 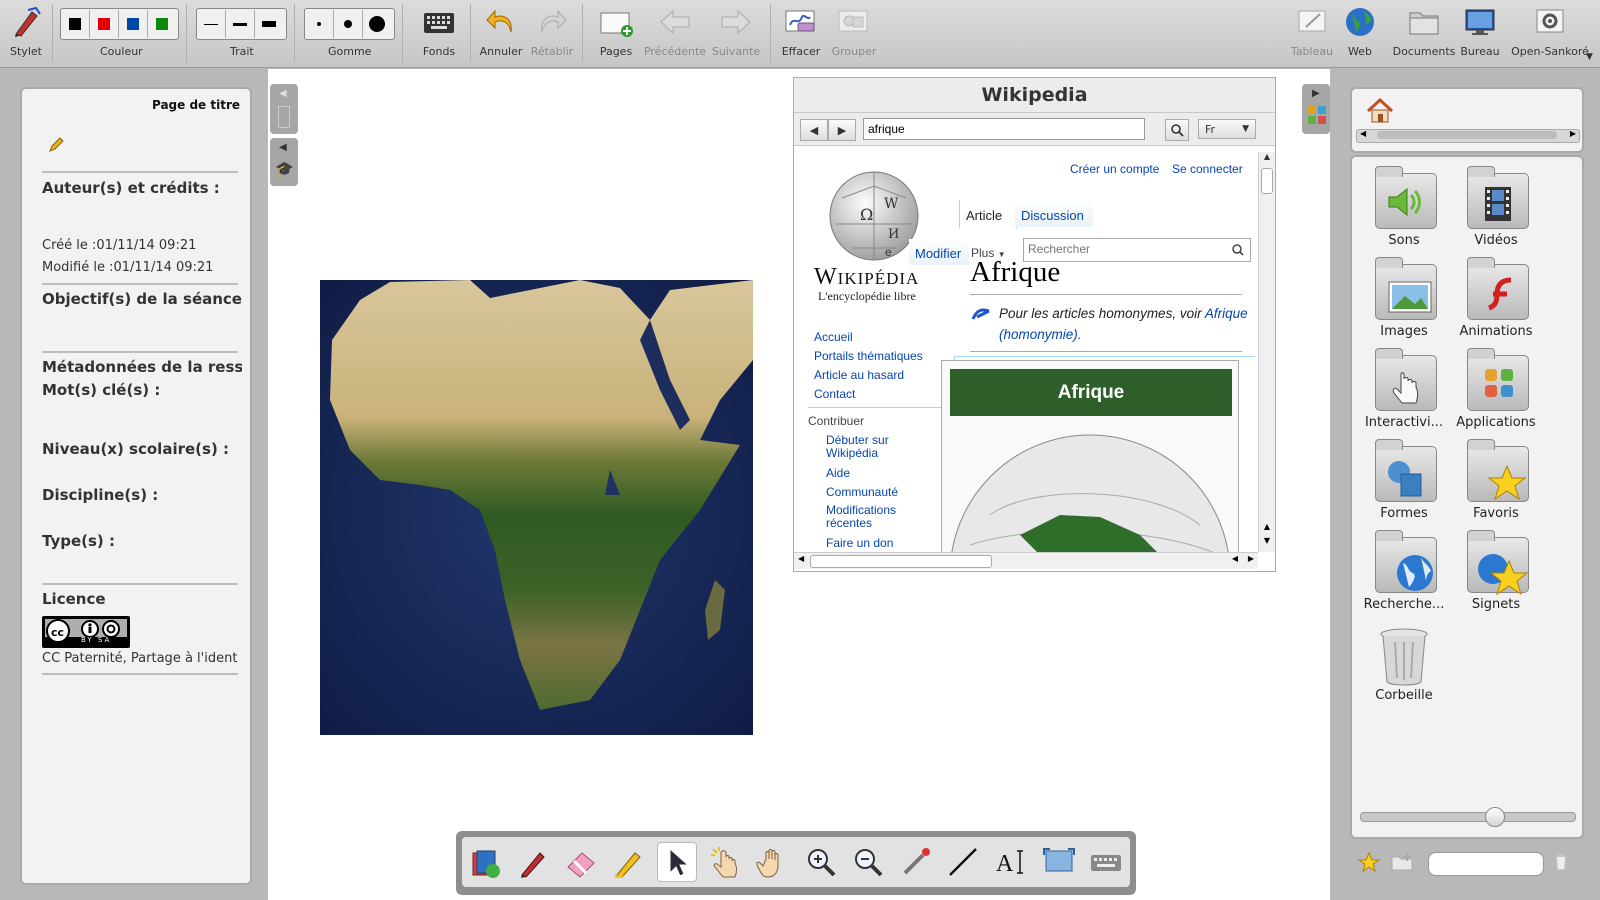 What do you see at coordinates (162, 24) in the screenshot?
I see `color-green` at bounding box center [162, 24].